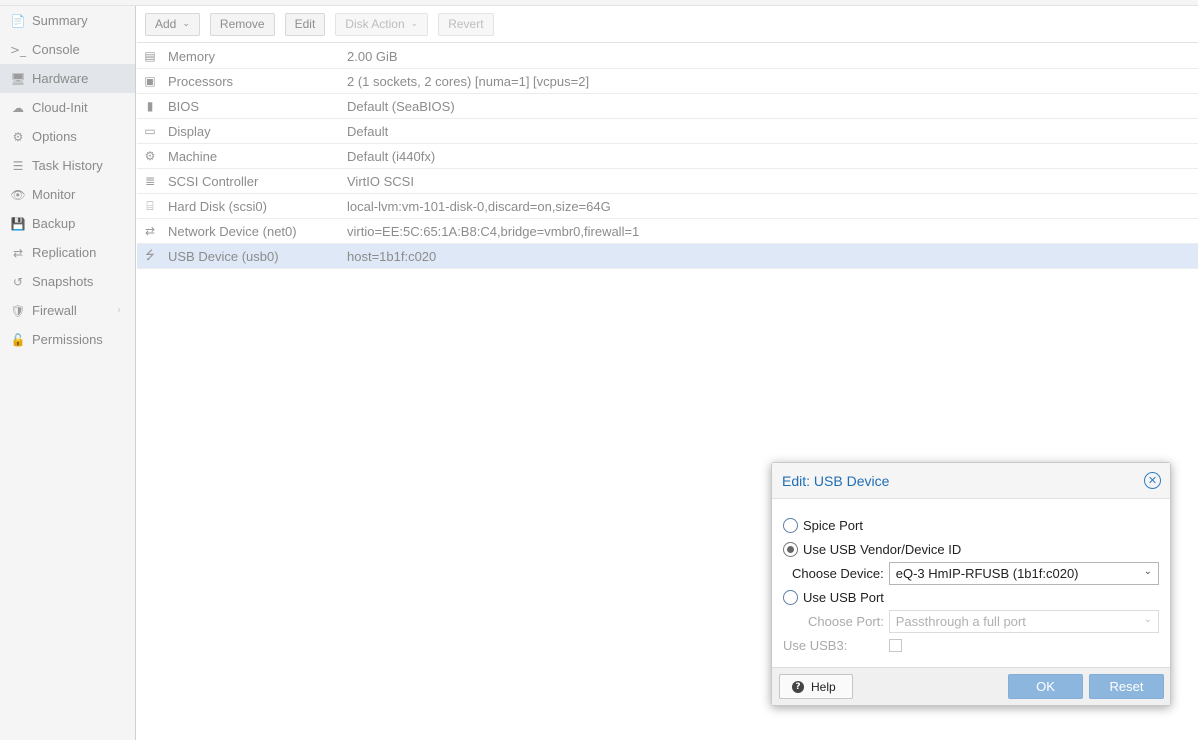 The width and height of the screenshot is (1198, 740). What do you see at coordinates (843, 597) in the screenshot?
I see `use-port-label: Use USB Port` at bounding box center [843, 597].